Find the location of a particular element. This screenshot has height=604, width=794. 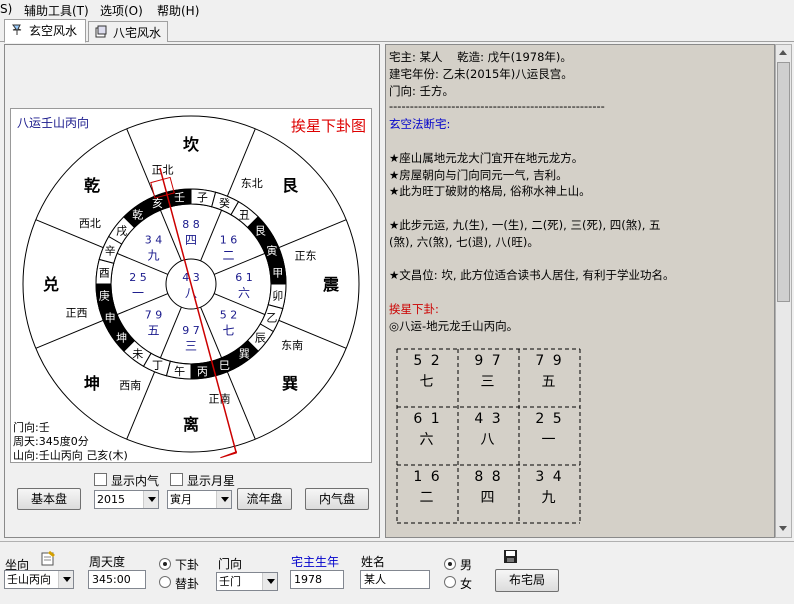

grid-cell: 4 3 八 is located at coordinates (488, 440).